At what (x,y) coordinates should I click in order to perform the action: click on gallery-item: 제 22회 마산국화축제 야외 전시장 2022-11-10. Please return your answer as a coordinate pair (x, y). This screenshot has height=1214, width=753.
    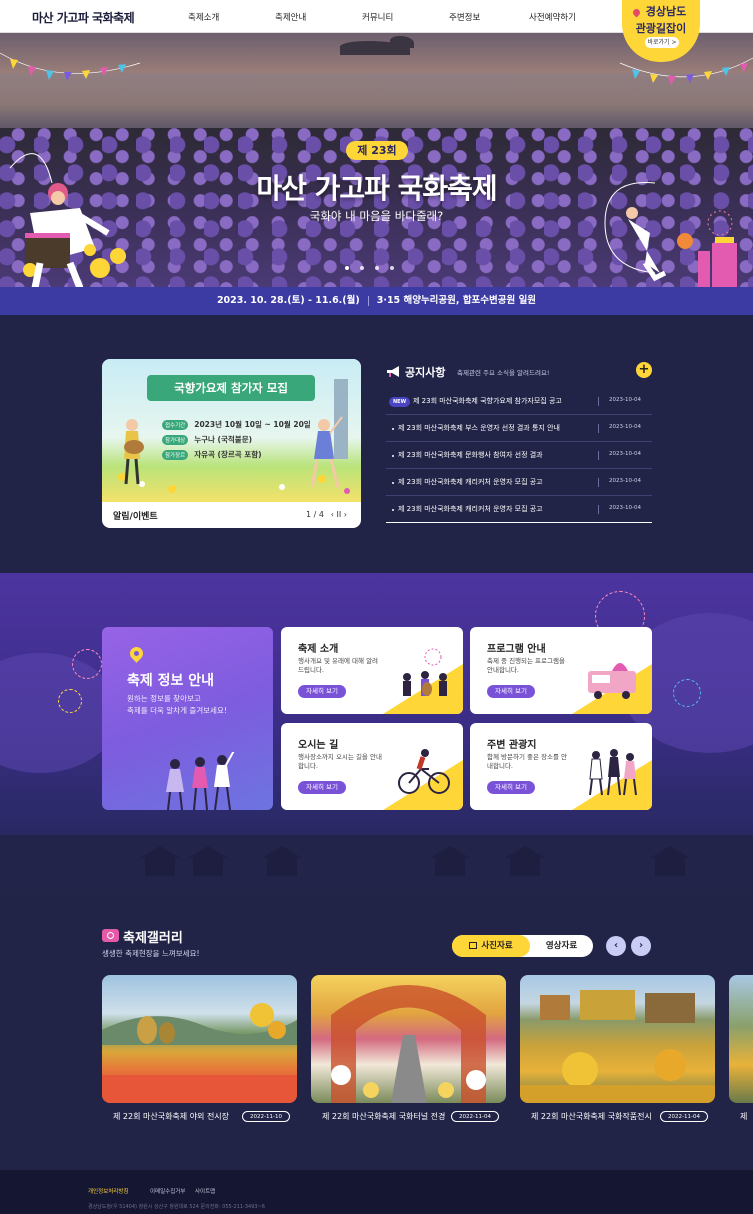
    Looking at the image, I should click on (199, 1051).